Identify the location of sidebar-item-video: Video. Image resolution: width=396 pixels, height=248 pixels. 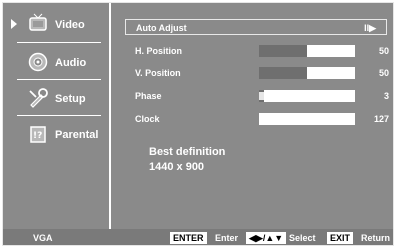
(57, 24).